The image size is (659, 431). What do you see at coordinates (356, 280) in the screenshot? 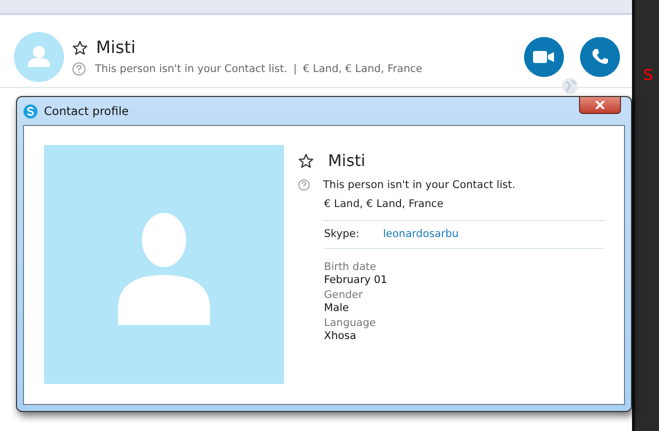
I see `field-value: February 01` at bounding box center [356, 280].